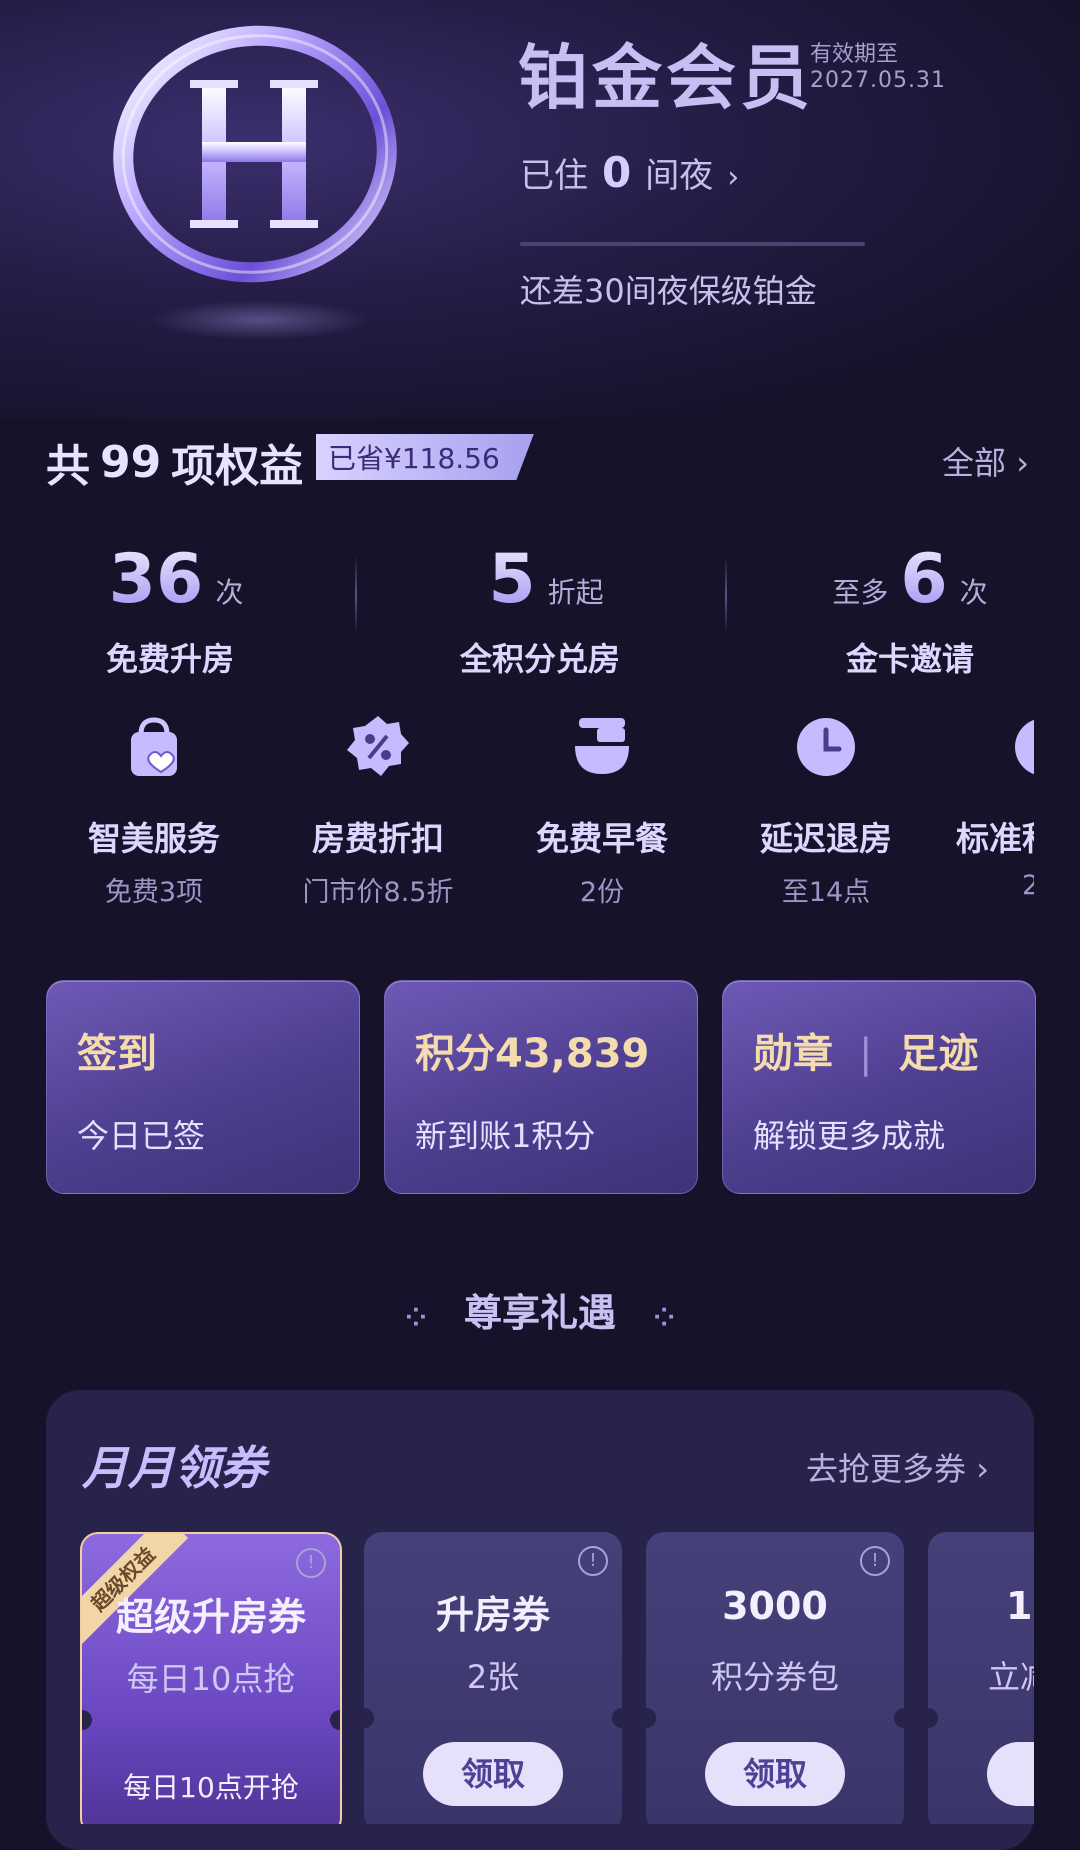 The image size is (1080, 1850). What do you see at coordinates (692, 244) in the screenshot?
I see `tier-progress-bar` at bounding box center [692, 244].